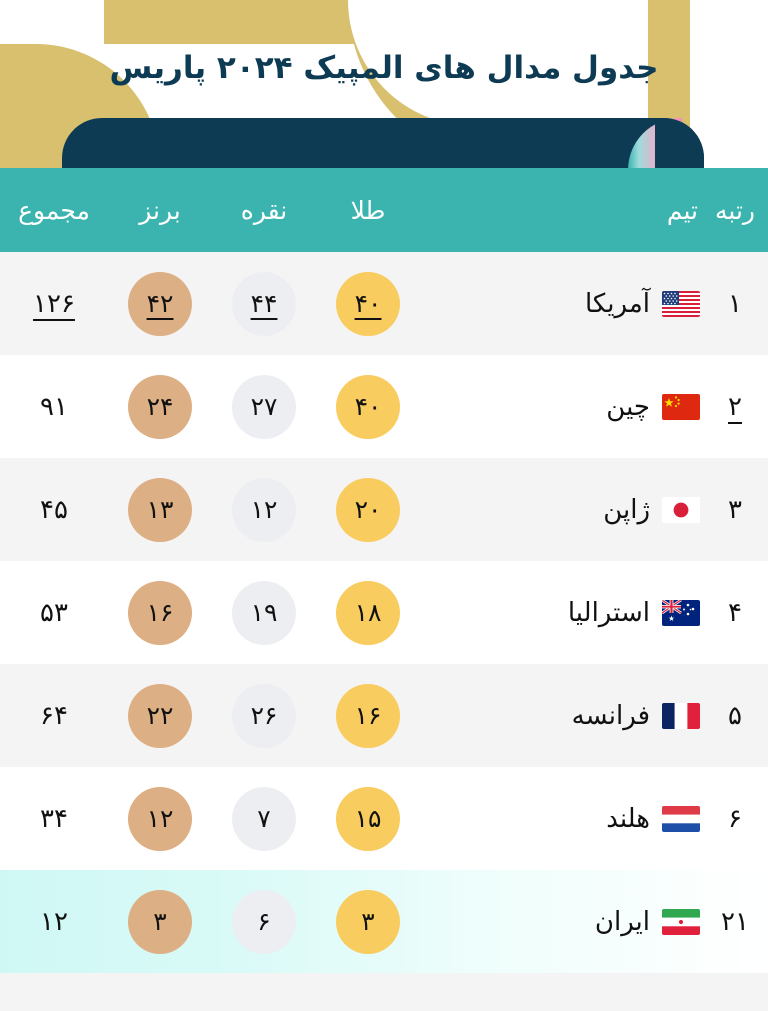 The width and height of the screenshot is (768, 1011). I want to click on silver-medal-badge: ۲۷, so click(264, 406).